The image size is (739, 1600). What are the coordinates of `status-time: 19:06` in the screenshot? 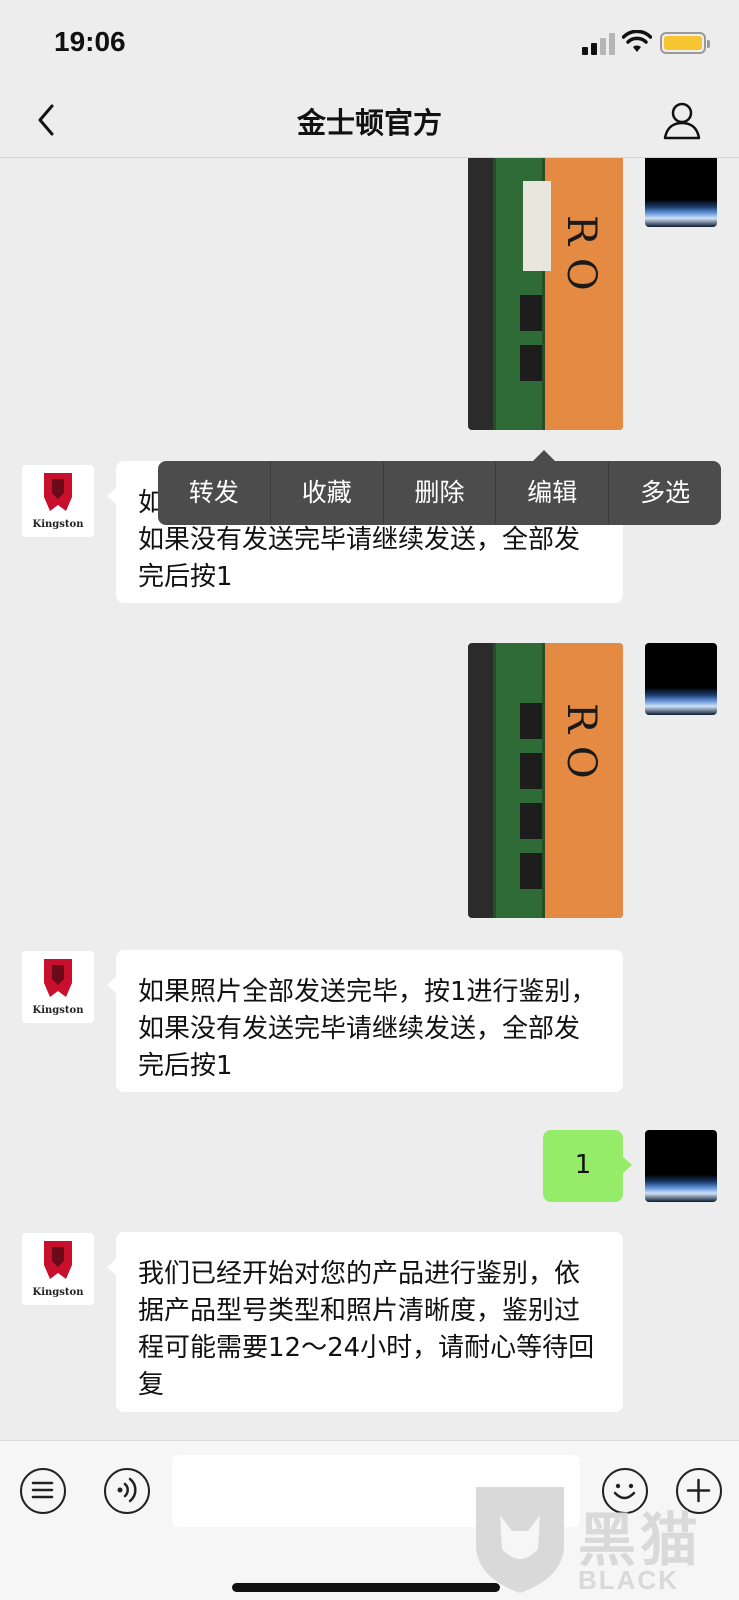 It's located at (90, 41).